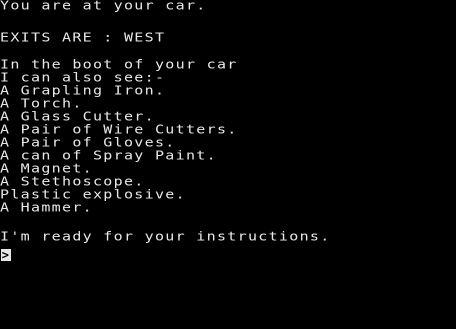 Image resolution: width=456 pixels, height=329 pixels. Describe the element at coordinates (83, 37) in the screenshot. I see `exits-text: EXITS ARE : WEST` at that location.